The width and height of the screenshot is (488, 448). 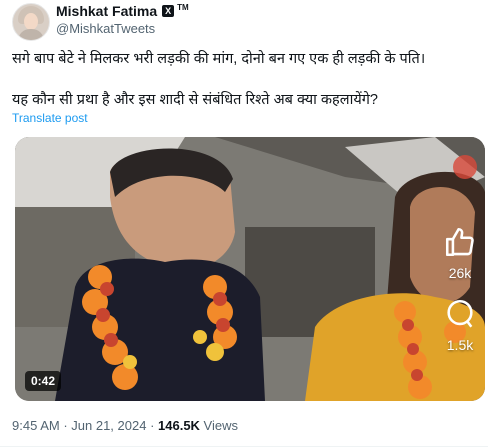 I want to click on likes-count: 26k, so click(x=460, y=273).